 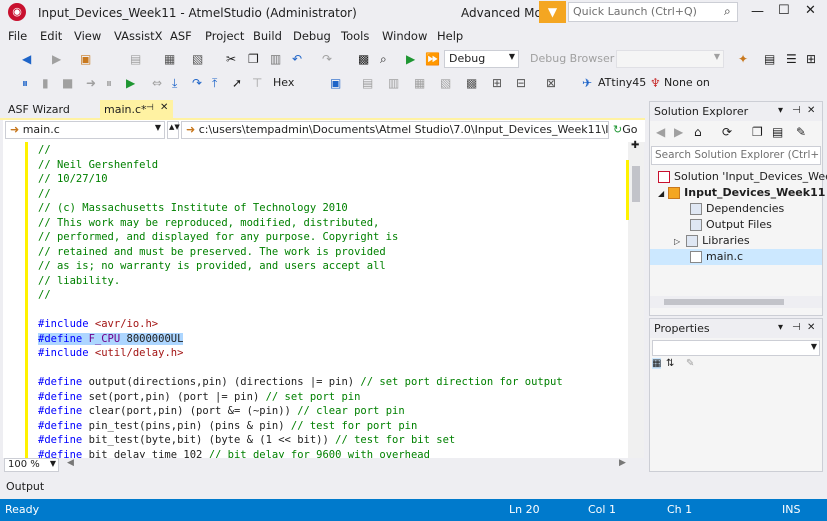 What do you see at coordinates (742, 177) in the screenshot?
I see `tree-item-solution: Solution 'Input_Devices_Week11'` at bounding box center [742, 177].